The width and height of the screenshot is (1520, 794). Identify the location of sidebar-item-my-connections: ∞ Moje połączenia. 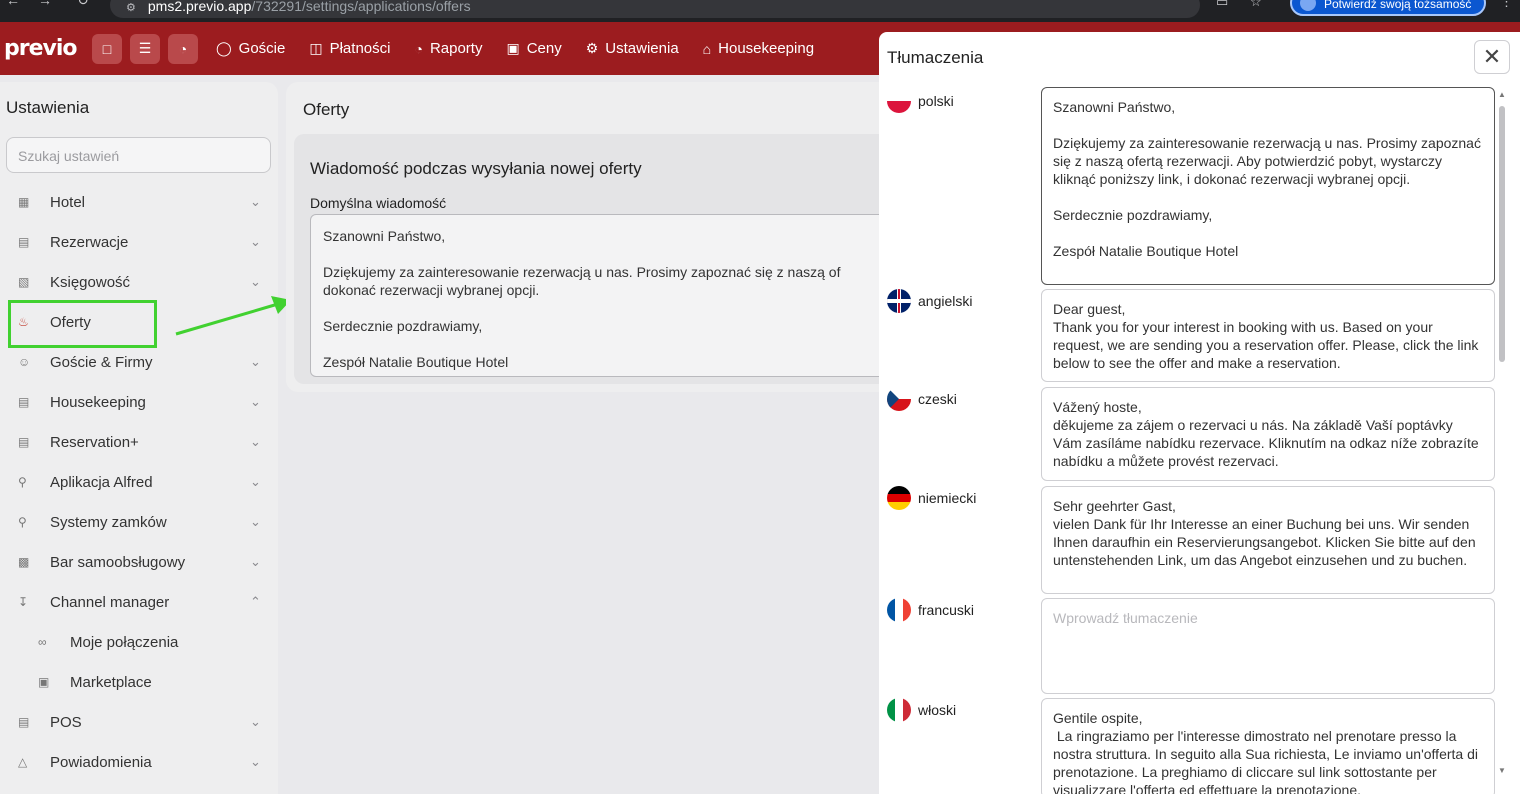
(139, 642).